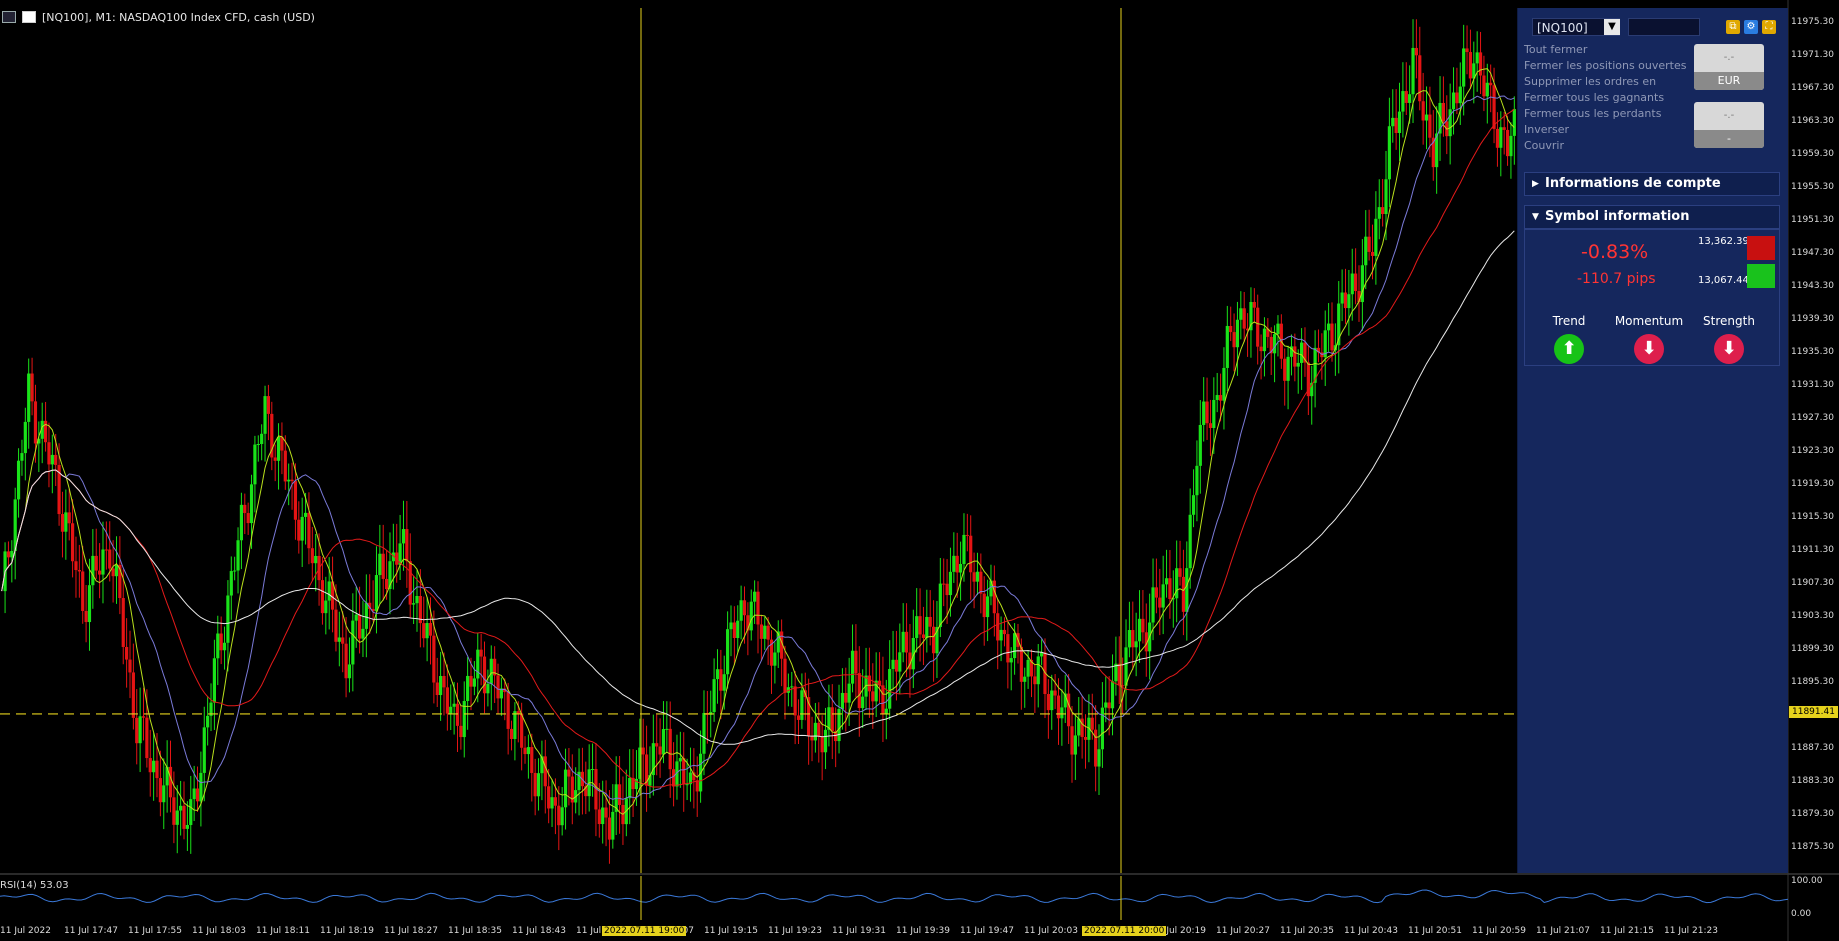  Describe the element at coordinates (859, 931) in the screenshot. I see `time-tick-label: 11 Jul 19:31` at that location.